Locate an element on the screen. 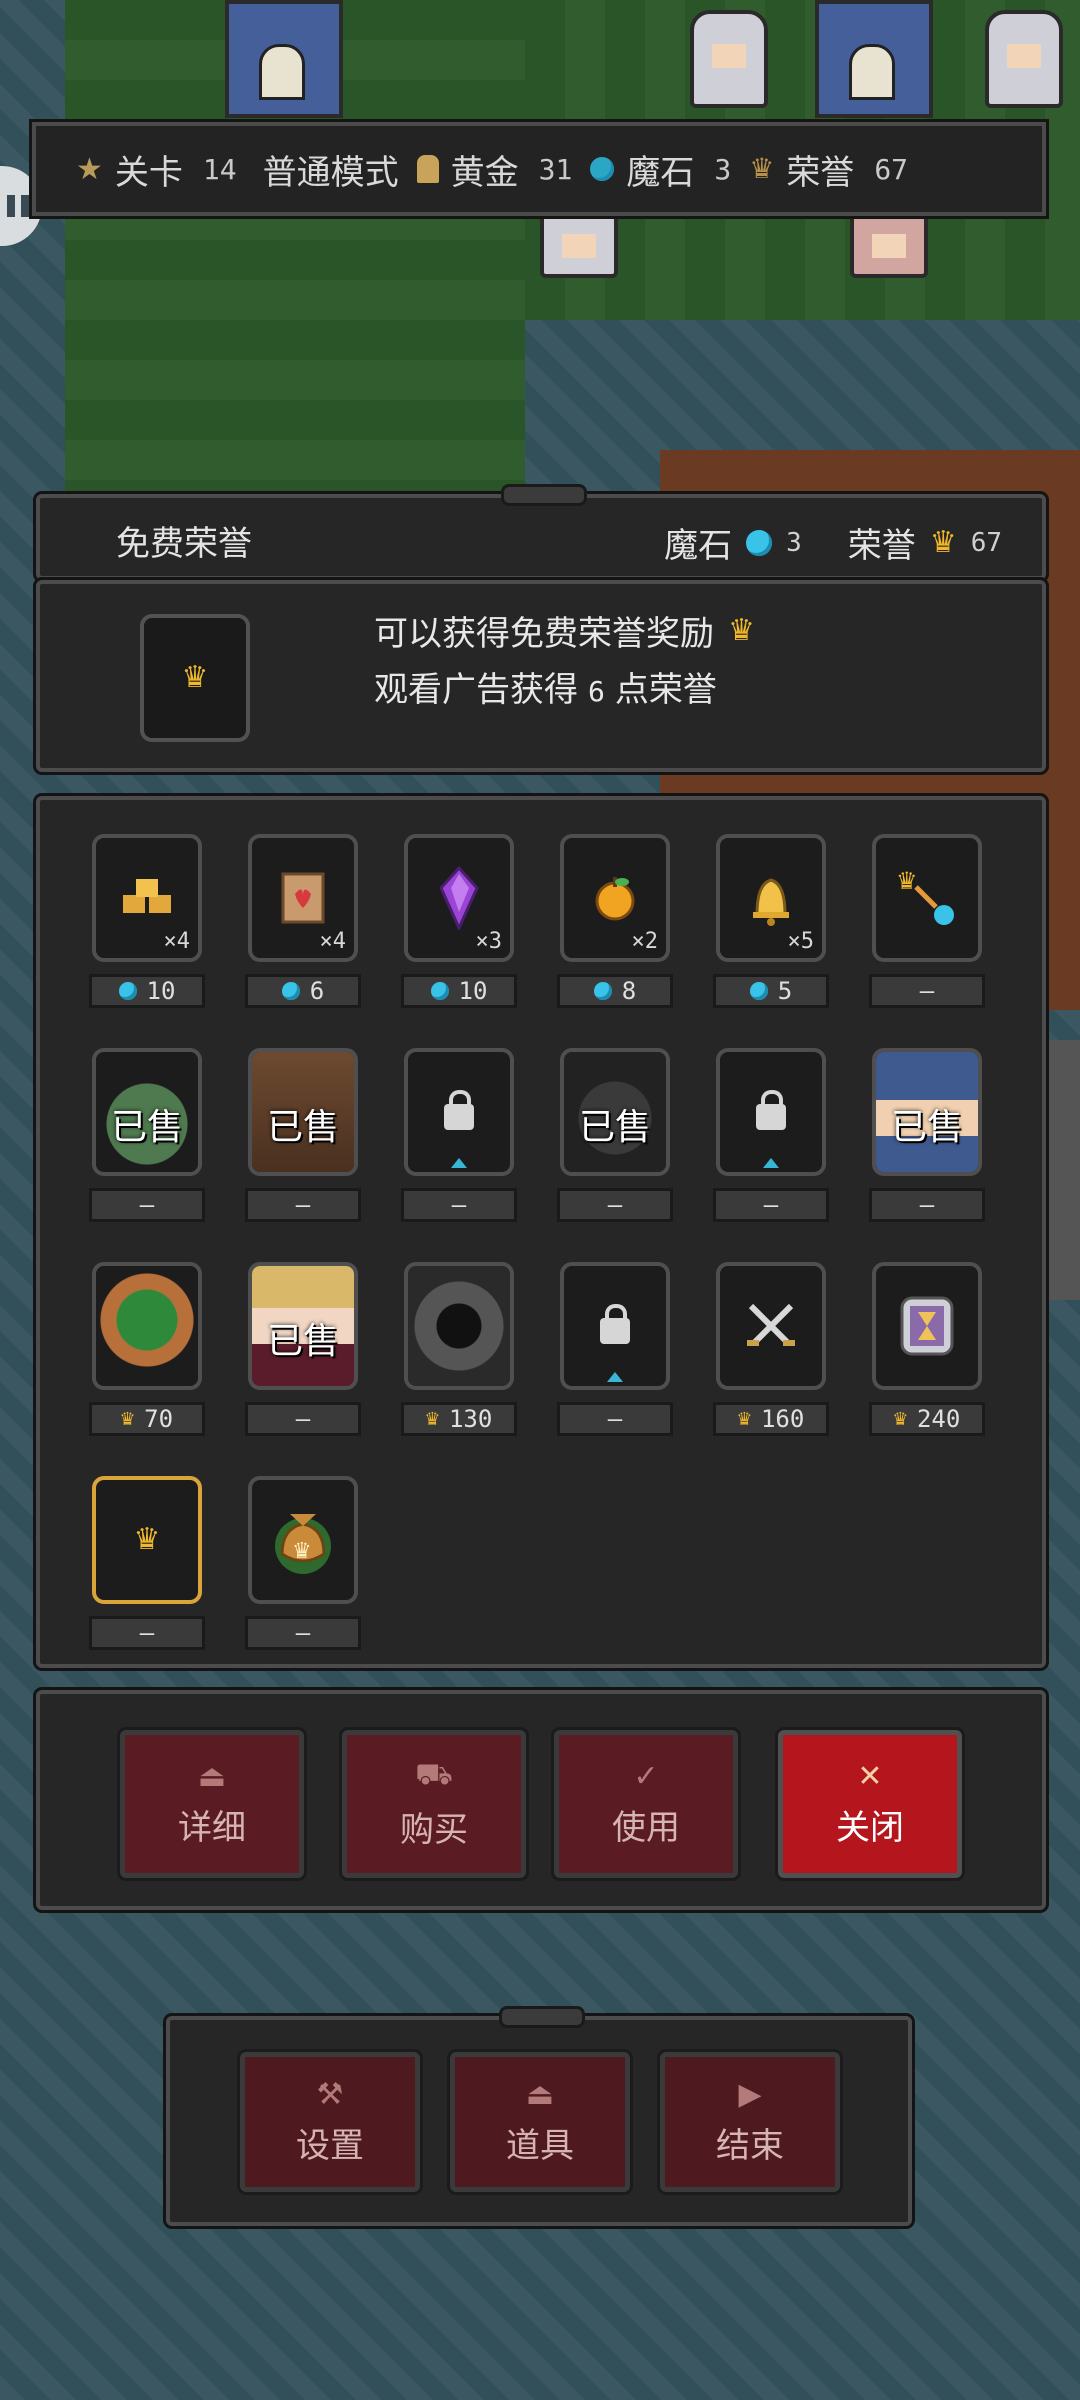 This screenshot has width=1080, height=2400. item-price: ♛ 130 is located at coordinates (459, 1419).